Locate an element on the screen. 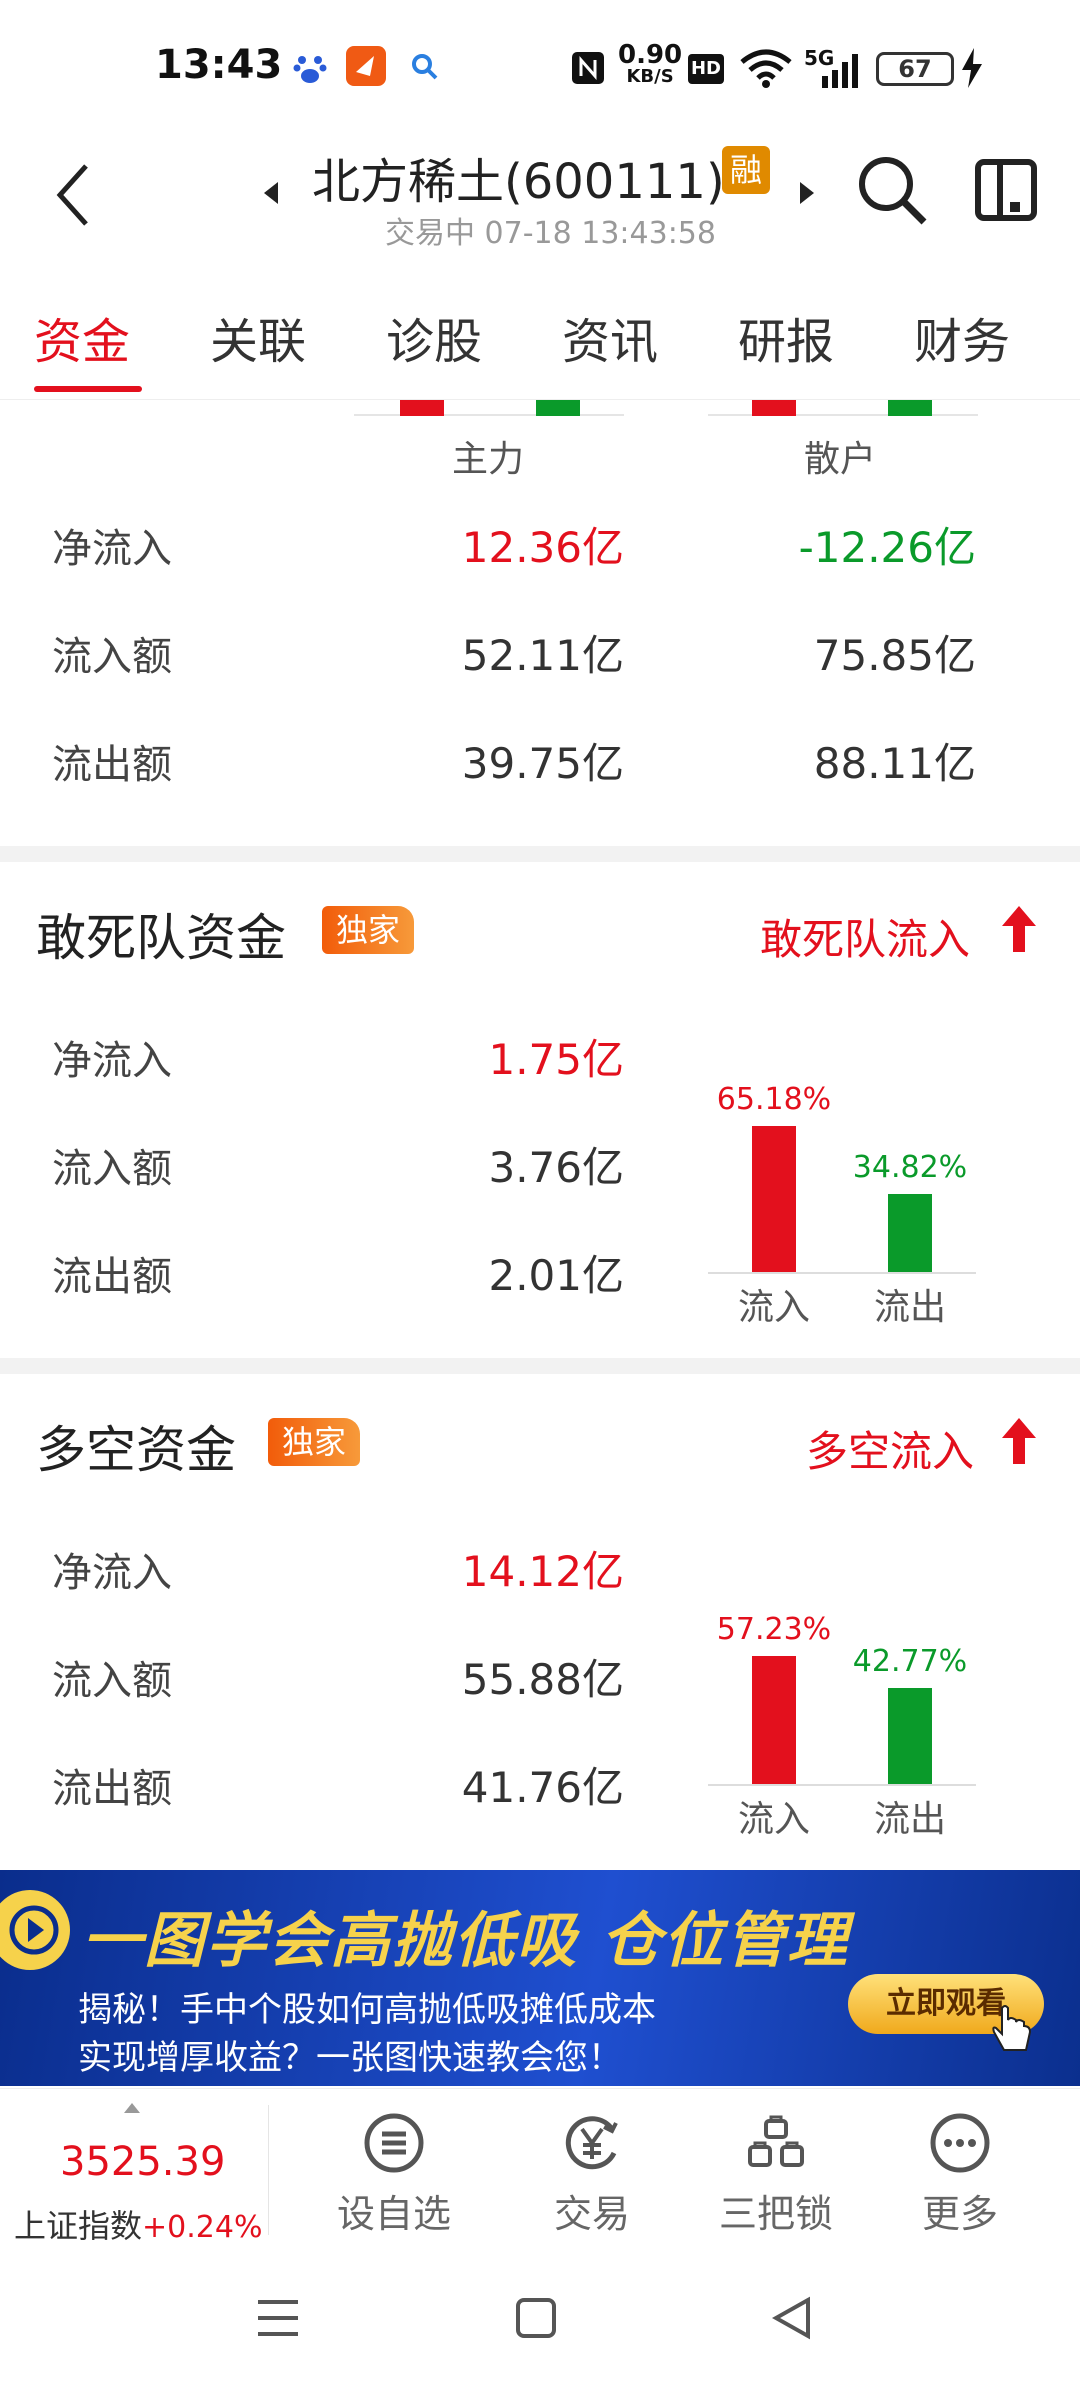  bottom-toolbar: 3525.39 上证指数+0.24% 设自选 交易 三把锁 更多 is located at coordinates (540, 2168).